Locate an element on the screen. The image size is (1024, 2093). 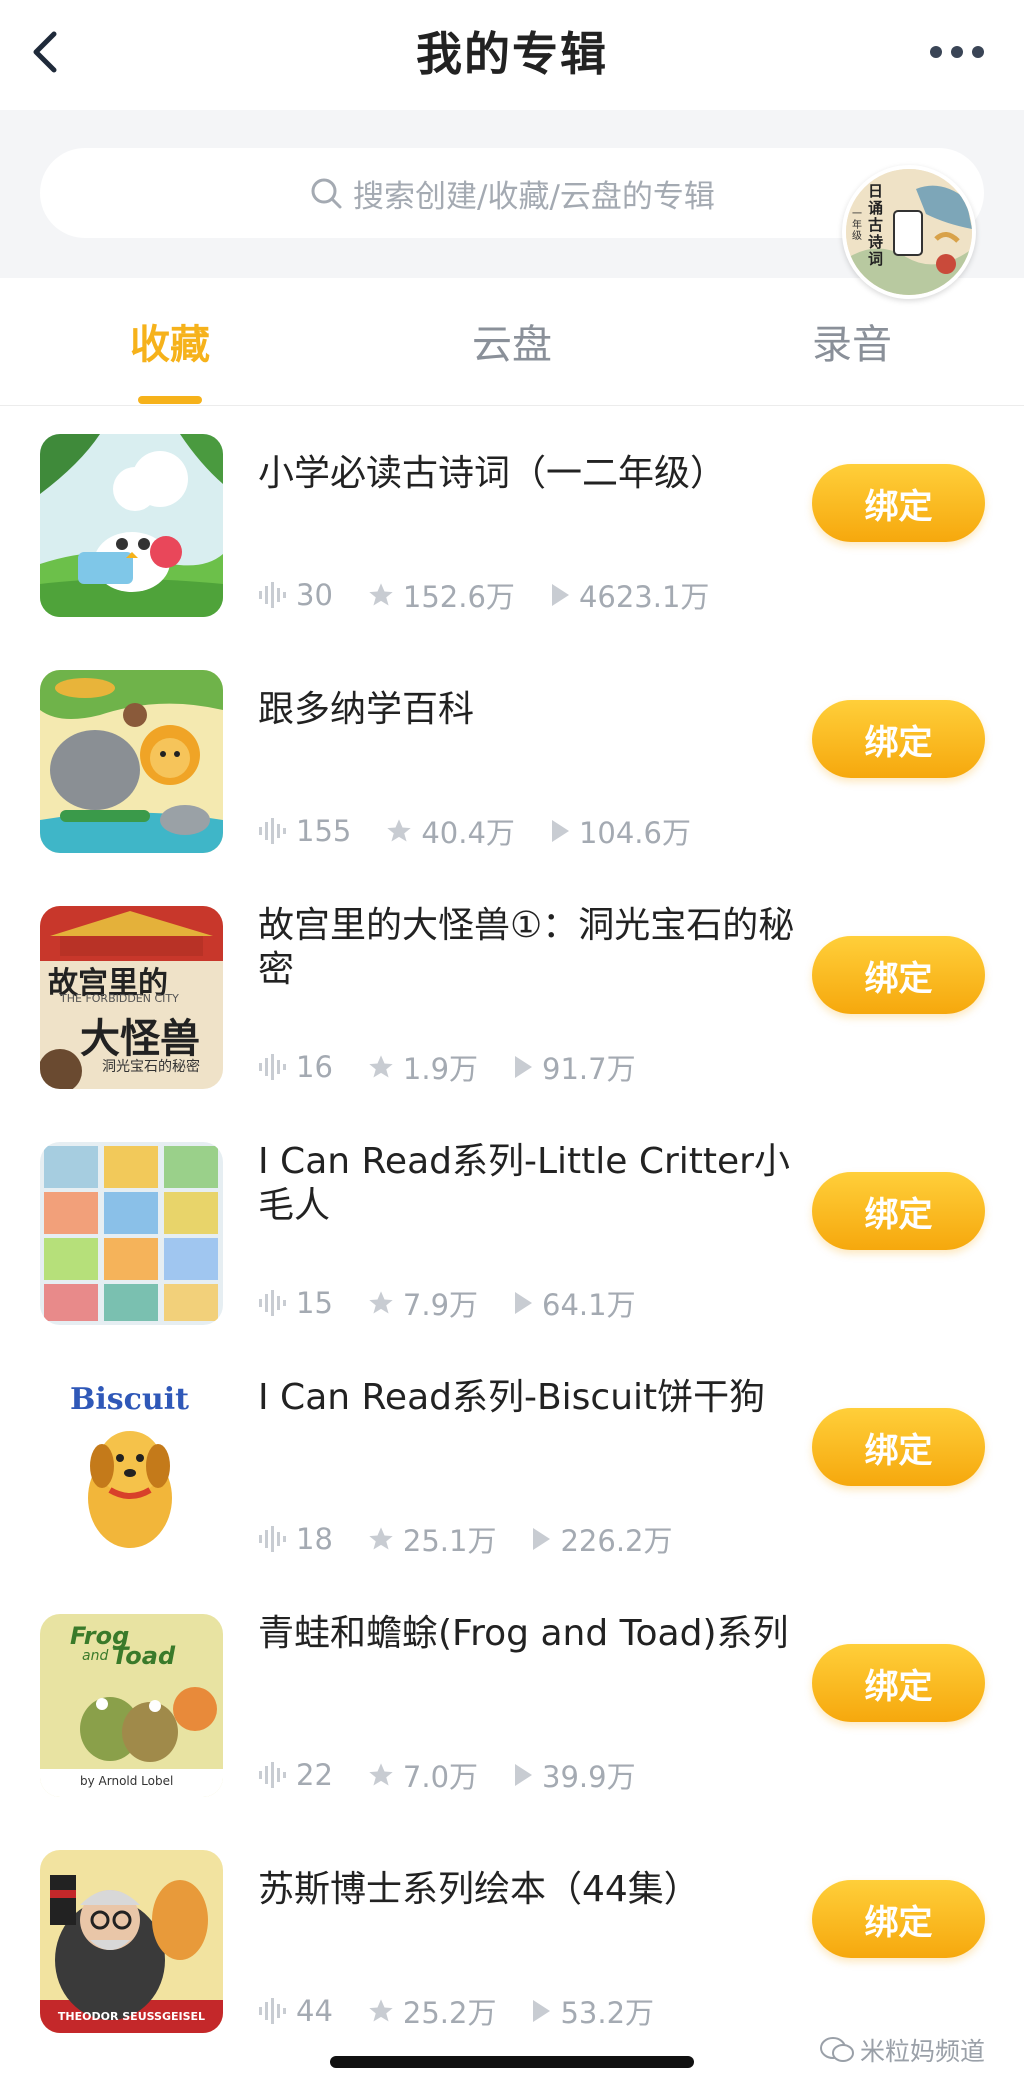
favorite-count: 152.6万 is located at coordinates (458, 597).